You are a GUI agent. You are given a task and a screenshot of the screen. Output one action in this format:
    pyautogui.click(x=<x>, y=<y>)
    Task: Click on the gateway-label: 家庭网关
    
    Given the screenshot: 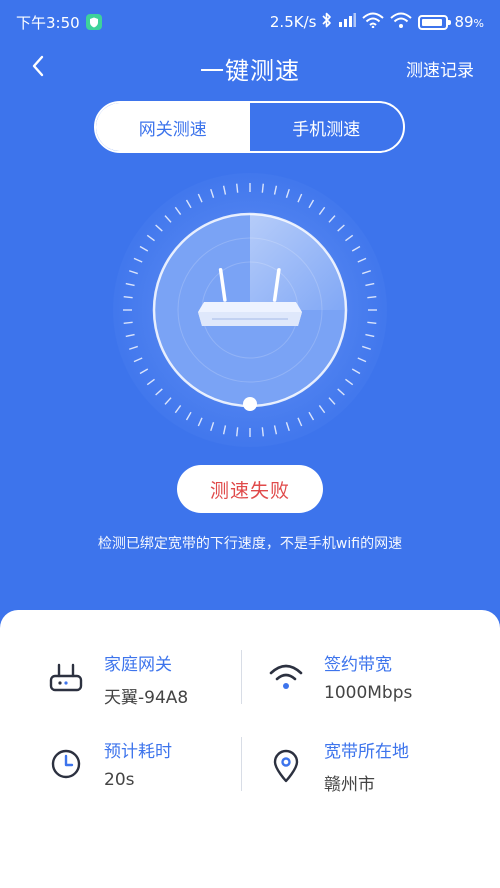 What is the action you would take?
    pyautogui.click(x=138, y=665)
    